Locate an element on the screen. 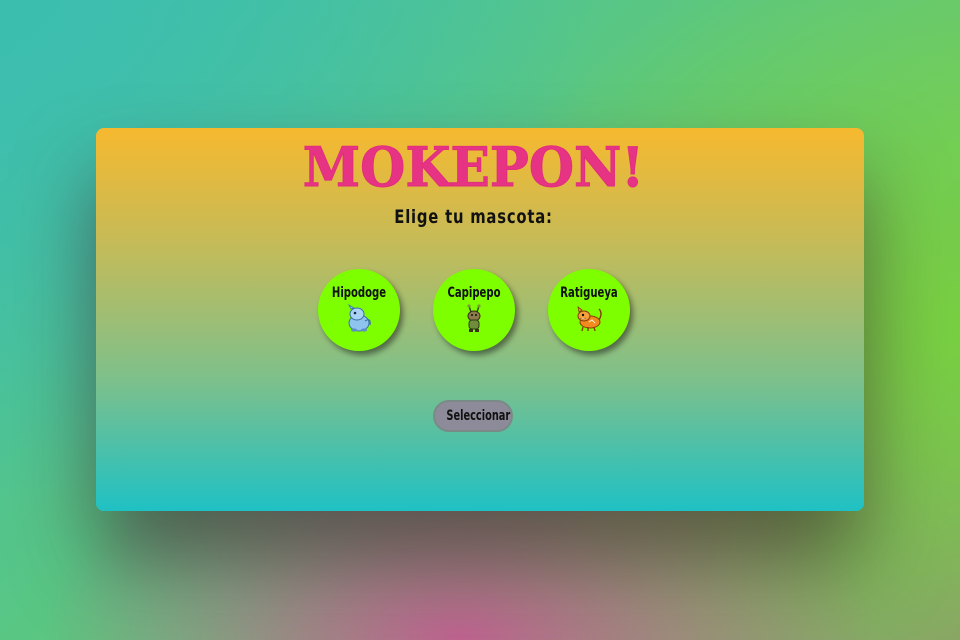  pet-options: Hipodoge Capipepo Ratigueya is located at coordinates (480, 311).